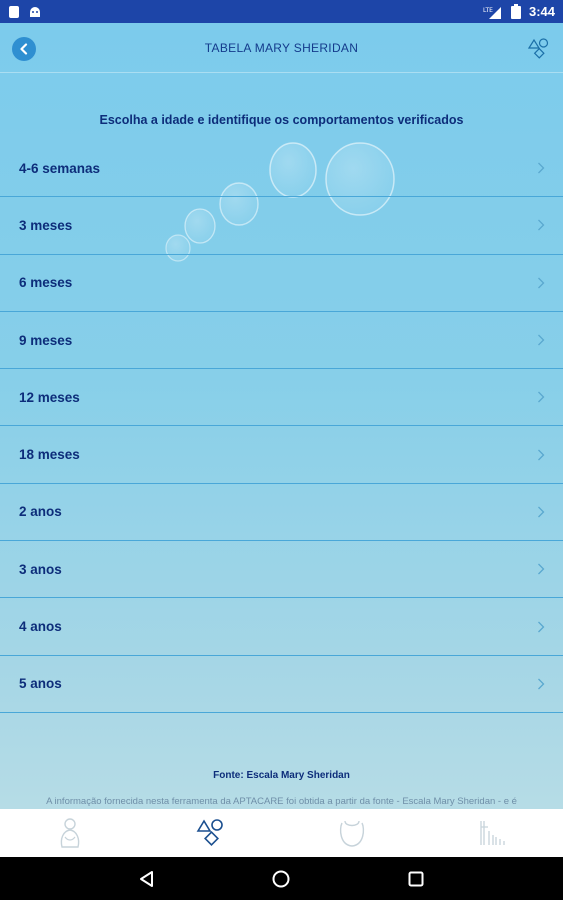  I want to click on list-item-9-meses: 9 meses, so click(281, 341).